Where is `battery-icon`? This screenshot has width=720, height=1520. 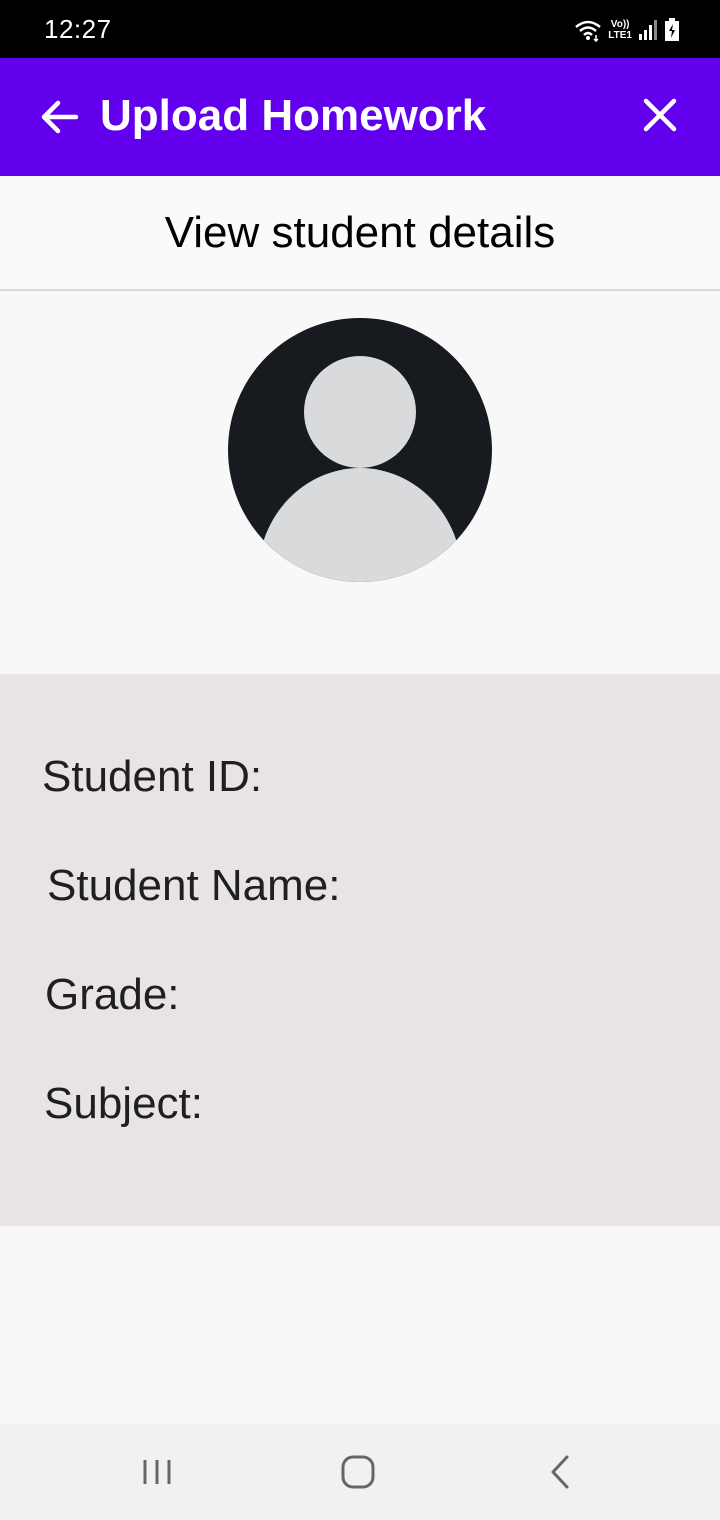
battery-icon is located at coordinates (672, 29).